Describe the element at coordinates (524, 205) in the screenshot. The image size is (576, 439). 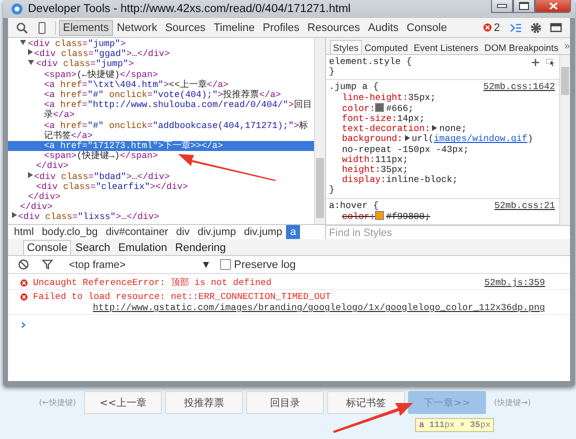
I see `source-link: 52mb.css:21` at that location.